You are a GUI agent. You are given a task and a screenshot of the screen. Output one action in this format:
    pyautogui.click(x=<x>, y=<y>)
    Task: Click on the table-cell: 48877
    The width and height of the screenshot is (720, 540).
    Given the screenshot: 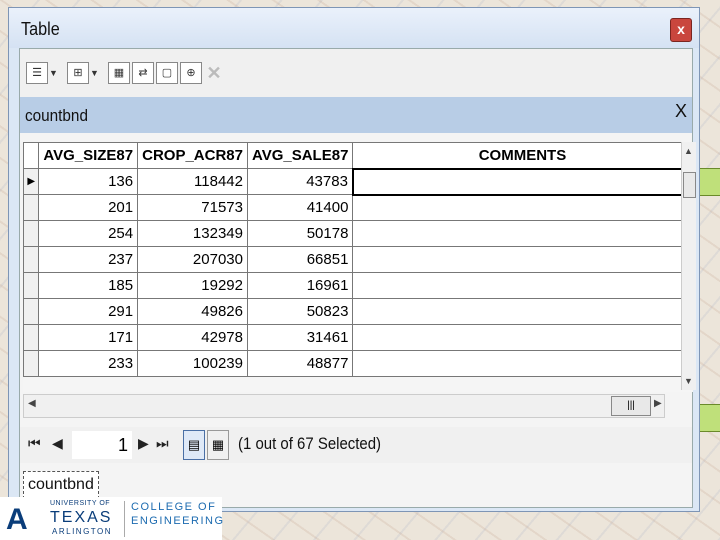 What is the action you would take?
    pyautogui.click(x=300, y=363)
    